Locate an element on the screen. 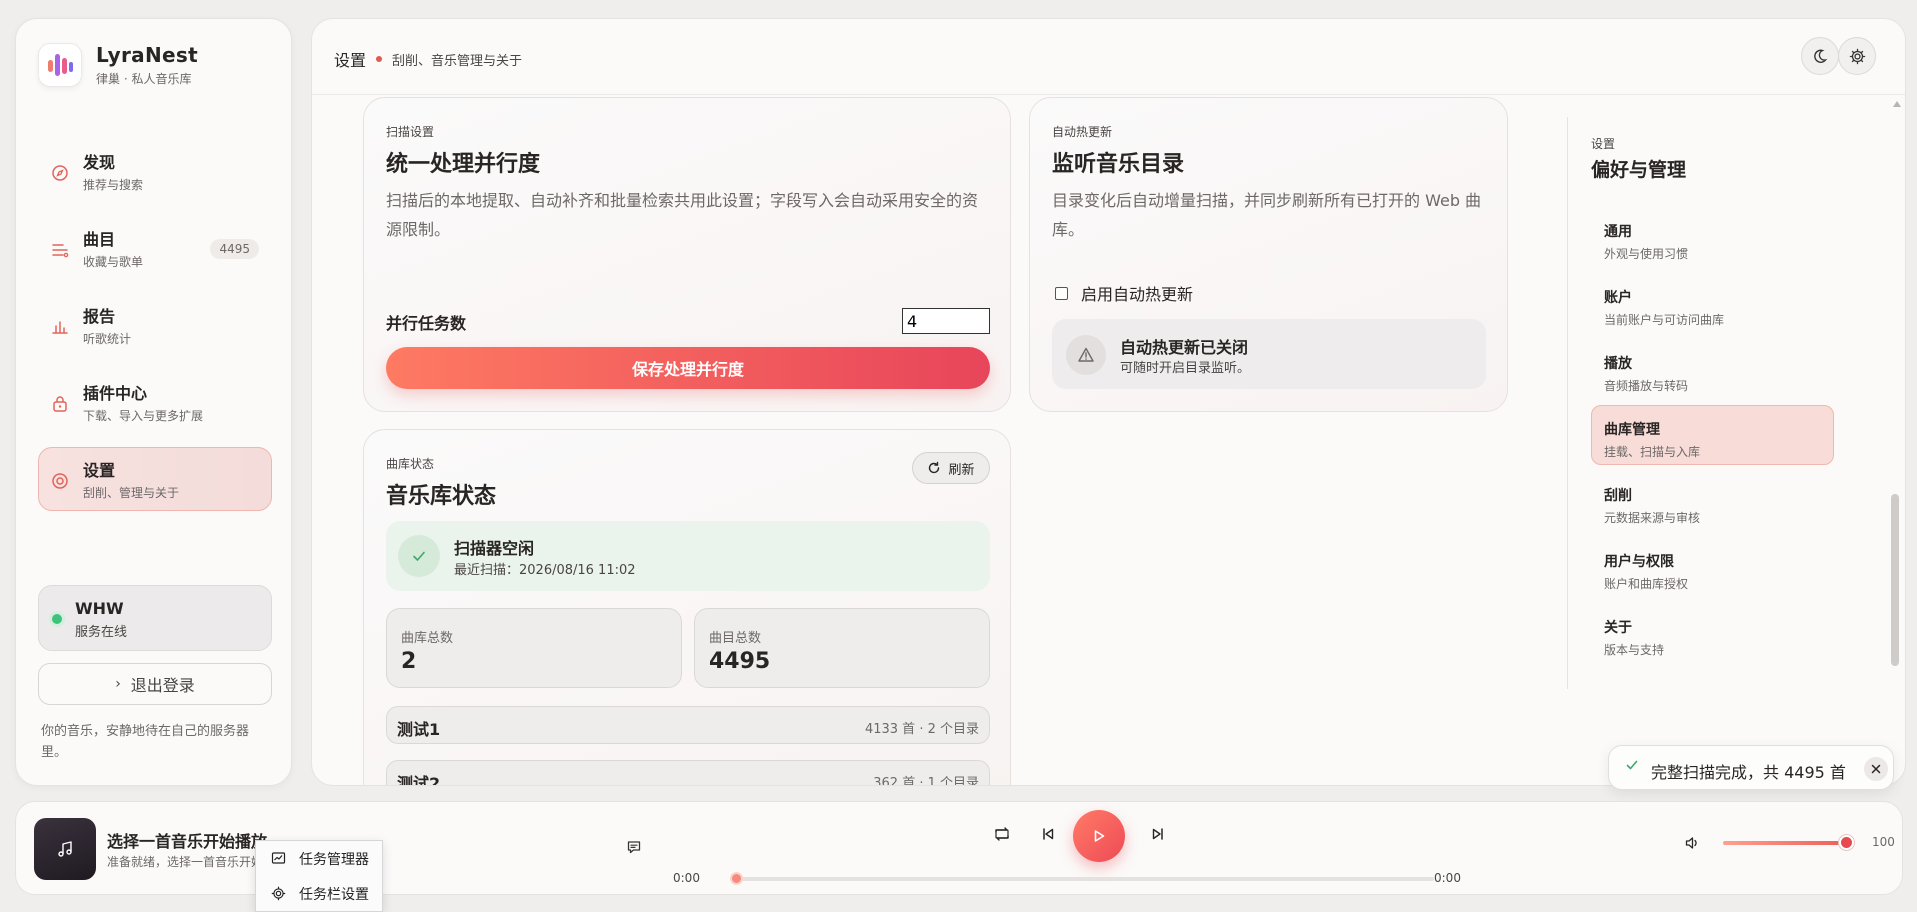 Image resolution: width=1917 pixels, height=912 pixels. settings-nav-item-title: 刮削 is located at coordinates (1618, 496).